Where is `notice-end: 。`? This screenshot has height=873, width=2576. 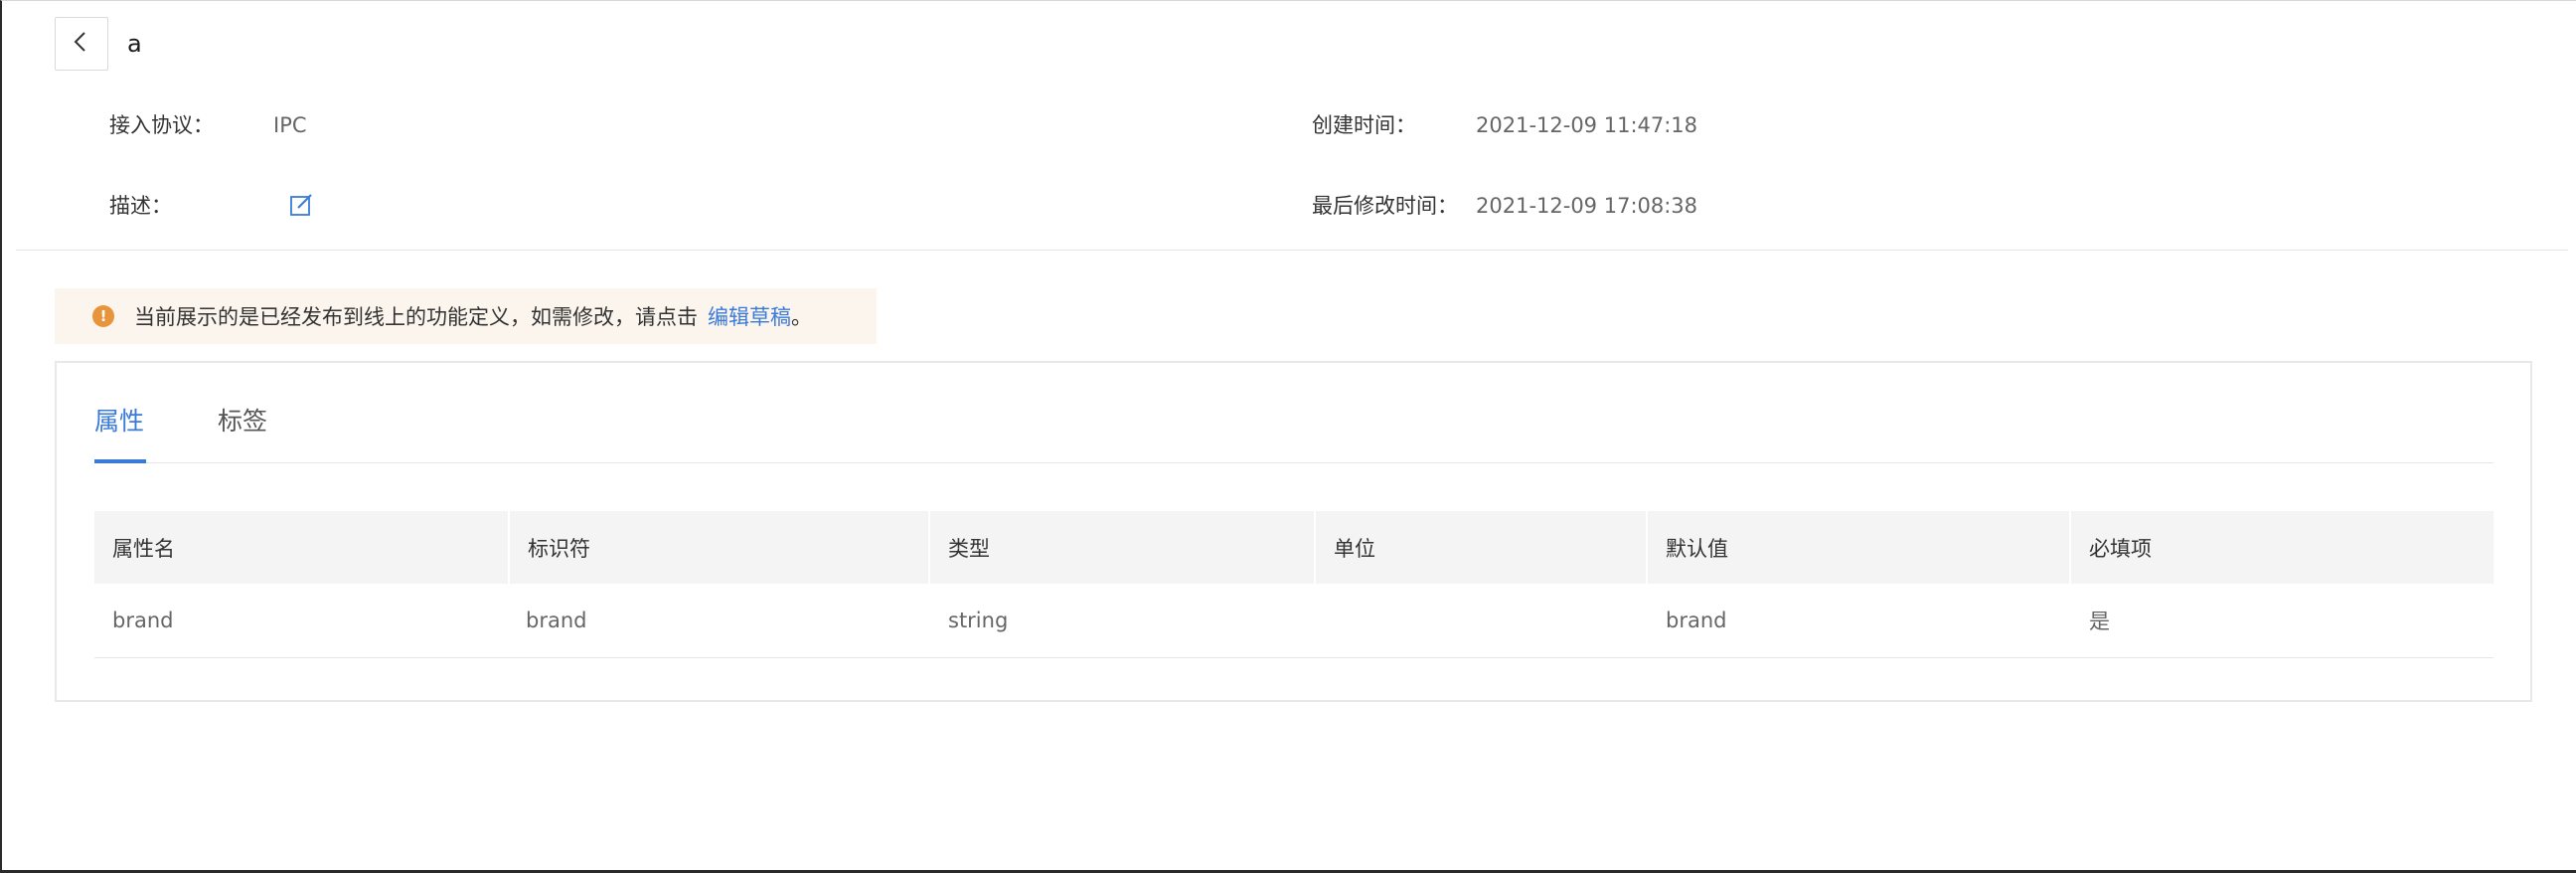
notice-end: 。 is located at coordinates (801, 317).